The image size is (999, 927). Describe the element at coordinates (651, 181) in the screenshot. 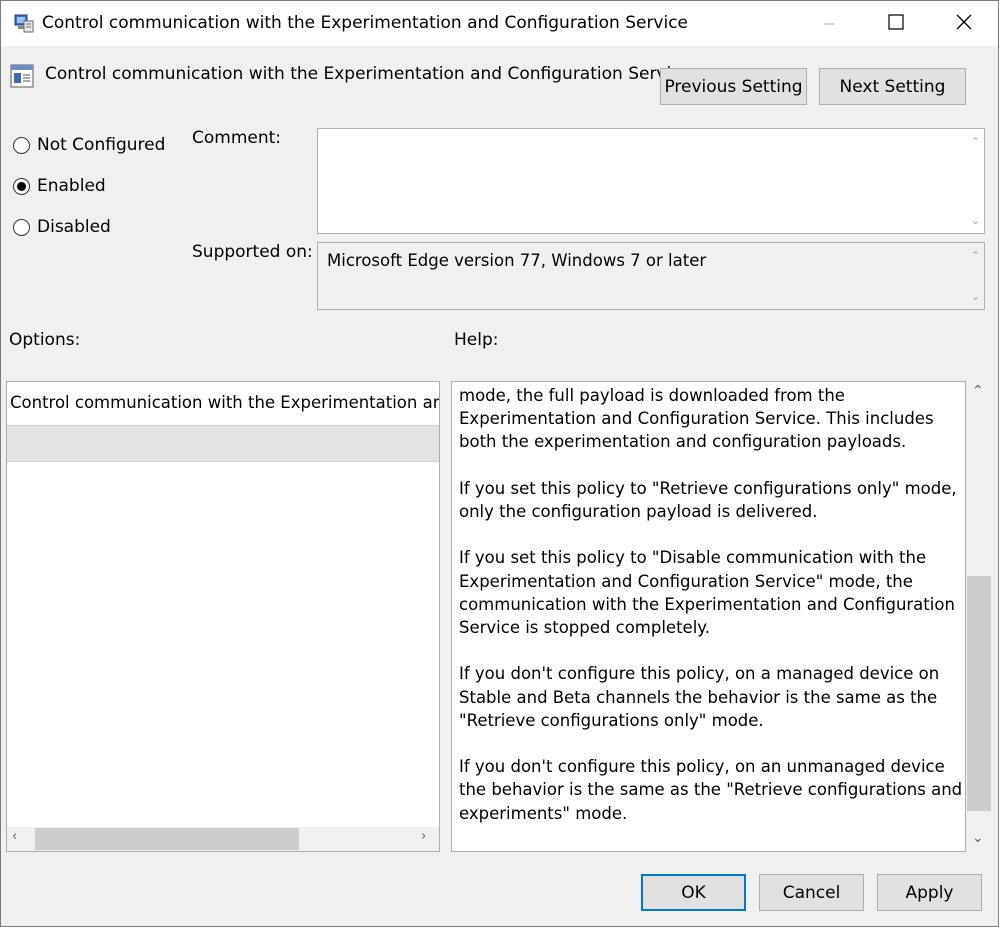

I see `comment-textarea: ⌃ ⌄` at that location.